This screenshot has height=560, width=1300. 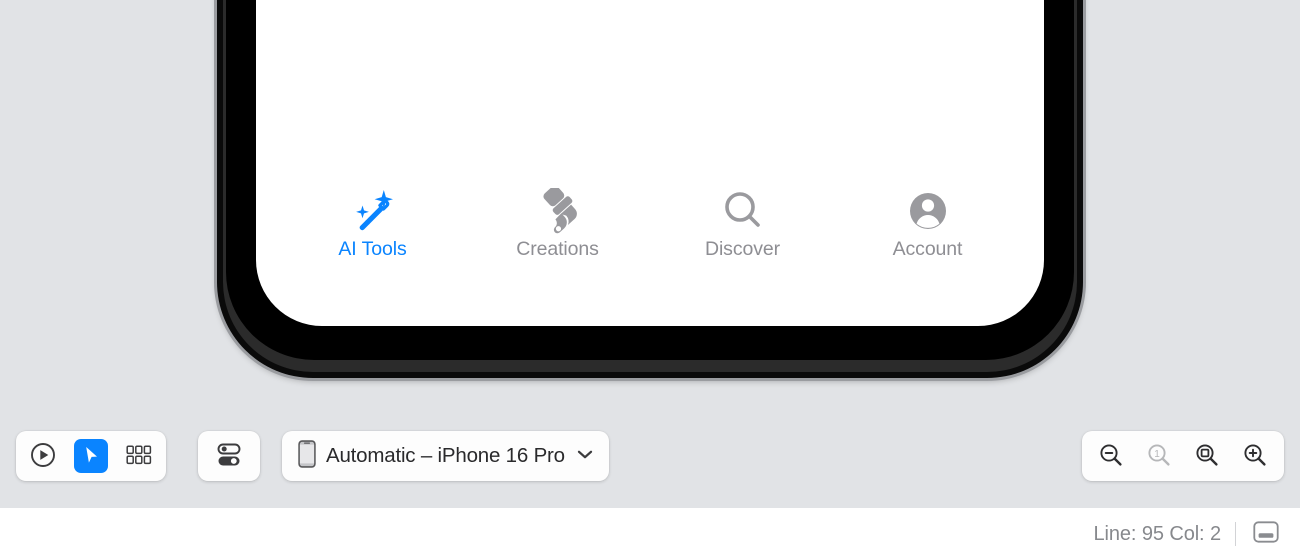 I want to click on zoom-to-fit-button, so click(x=1207, y=456).